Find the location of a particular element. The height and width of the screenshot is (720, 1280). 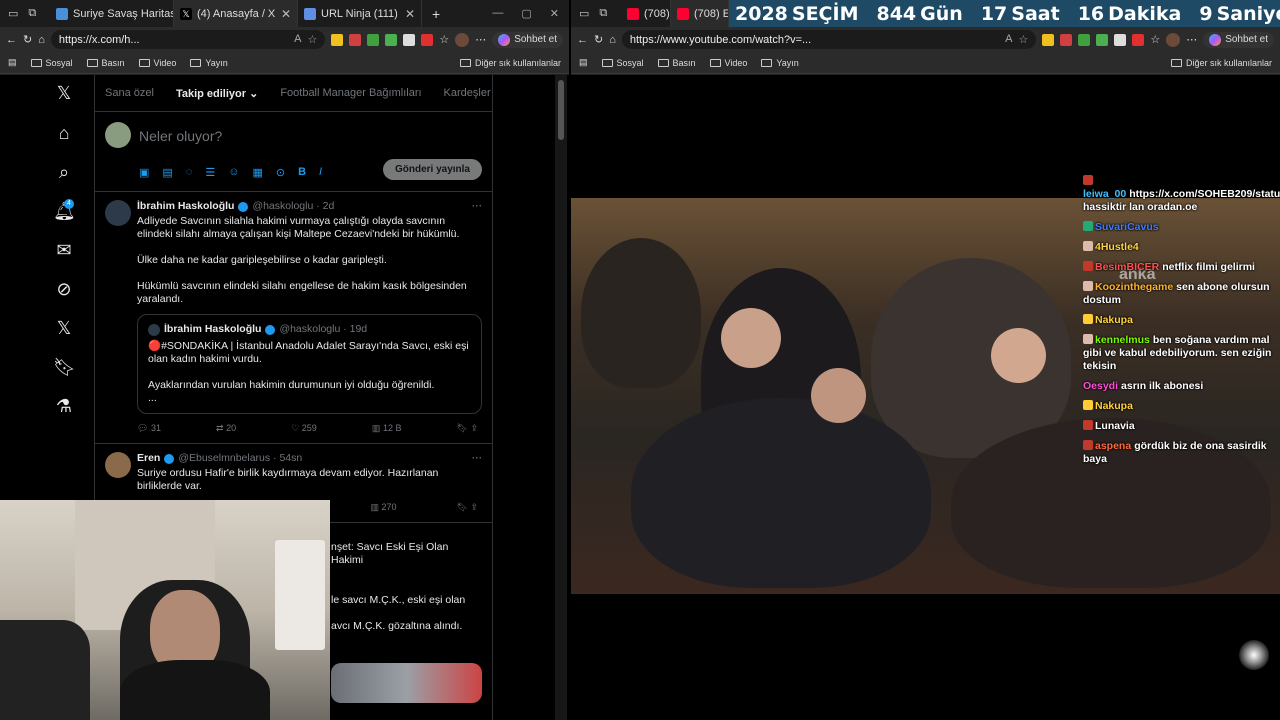

minimize-icon: — is located at coordinates (497, 13).